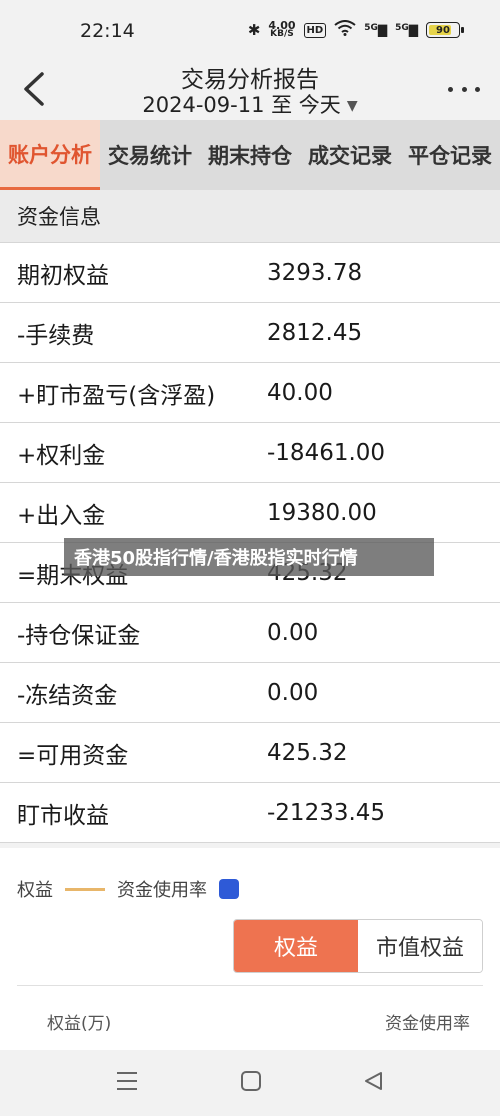 The height and width of the screenshot is (1116, 500). I want to click on table-row: +盯市盈亏(含浮盈) 40.00, so click(250, 393).